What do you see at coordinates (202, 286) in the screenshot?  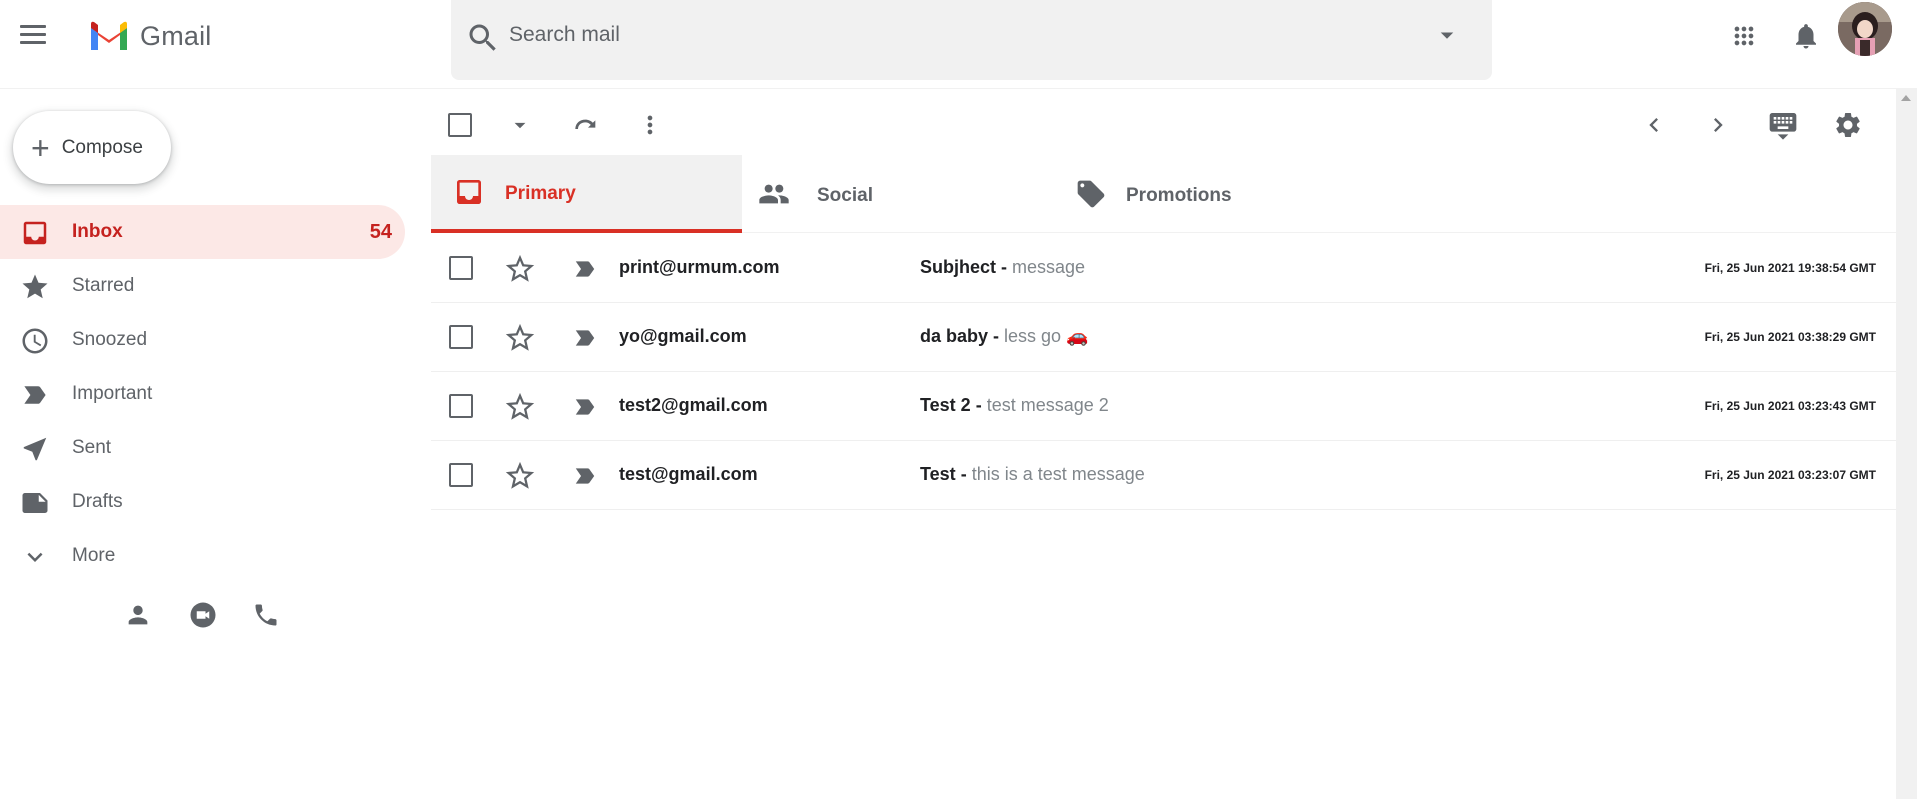 I see `sidebar-item-starred: Starred` at bounding box center [202, 286].